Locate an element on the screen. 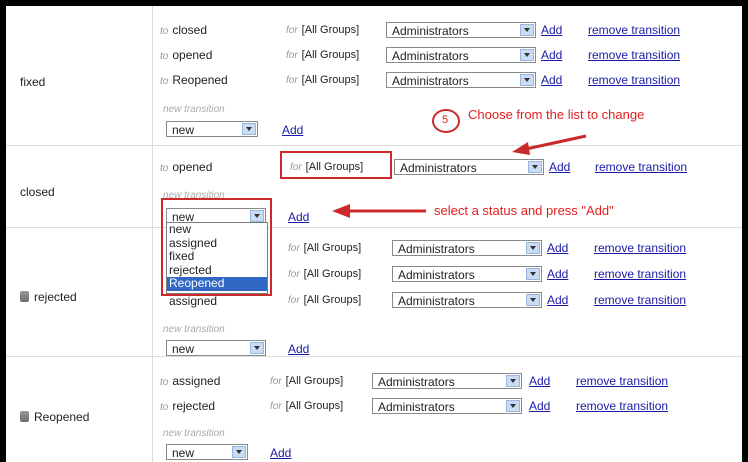 The height and width of the screenshot is (462, 748). annotation-overlay is located at coordinates (459, 163).